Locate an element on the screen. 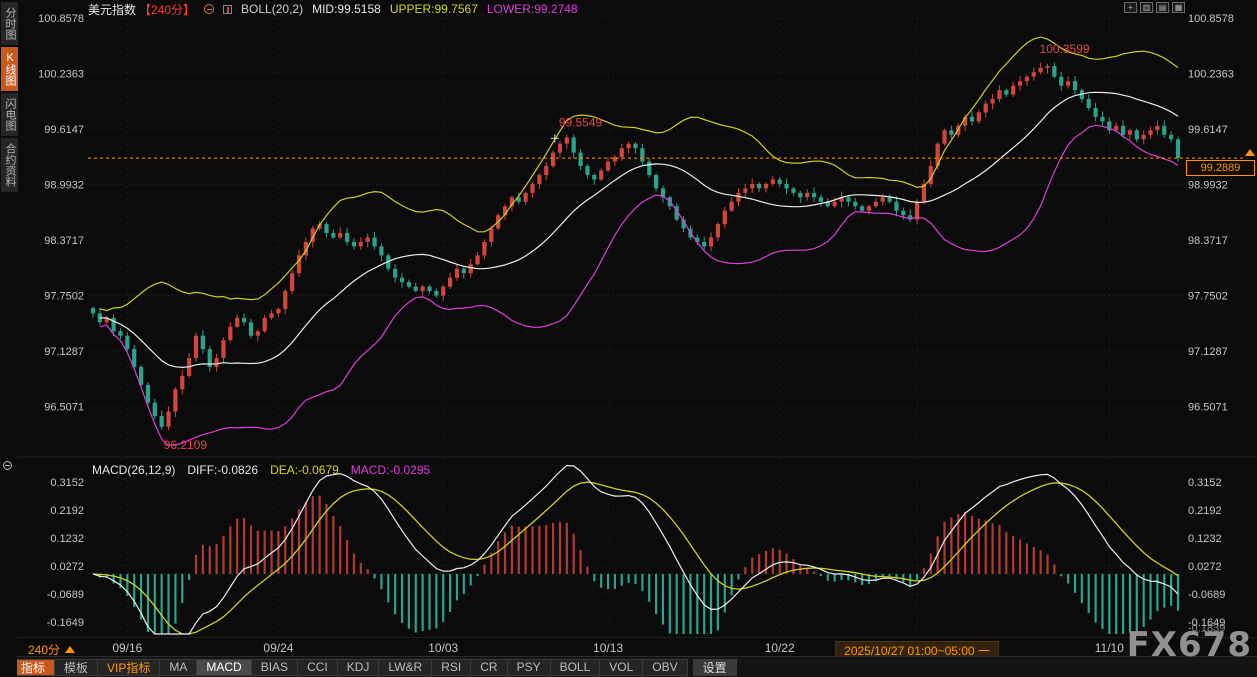 This screenshot has width=1257, height=677. x-axis-label: 10/22 is located at coordinates (779, 648).